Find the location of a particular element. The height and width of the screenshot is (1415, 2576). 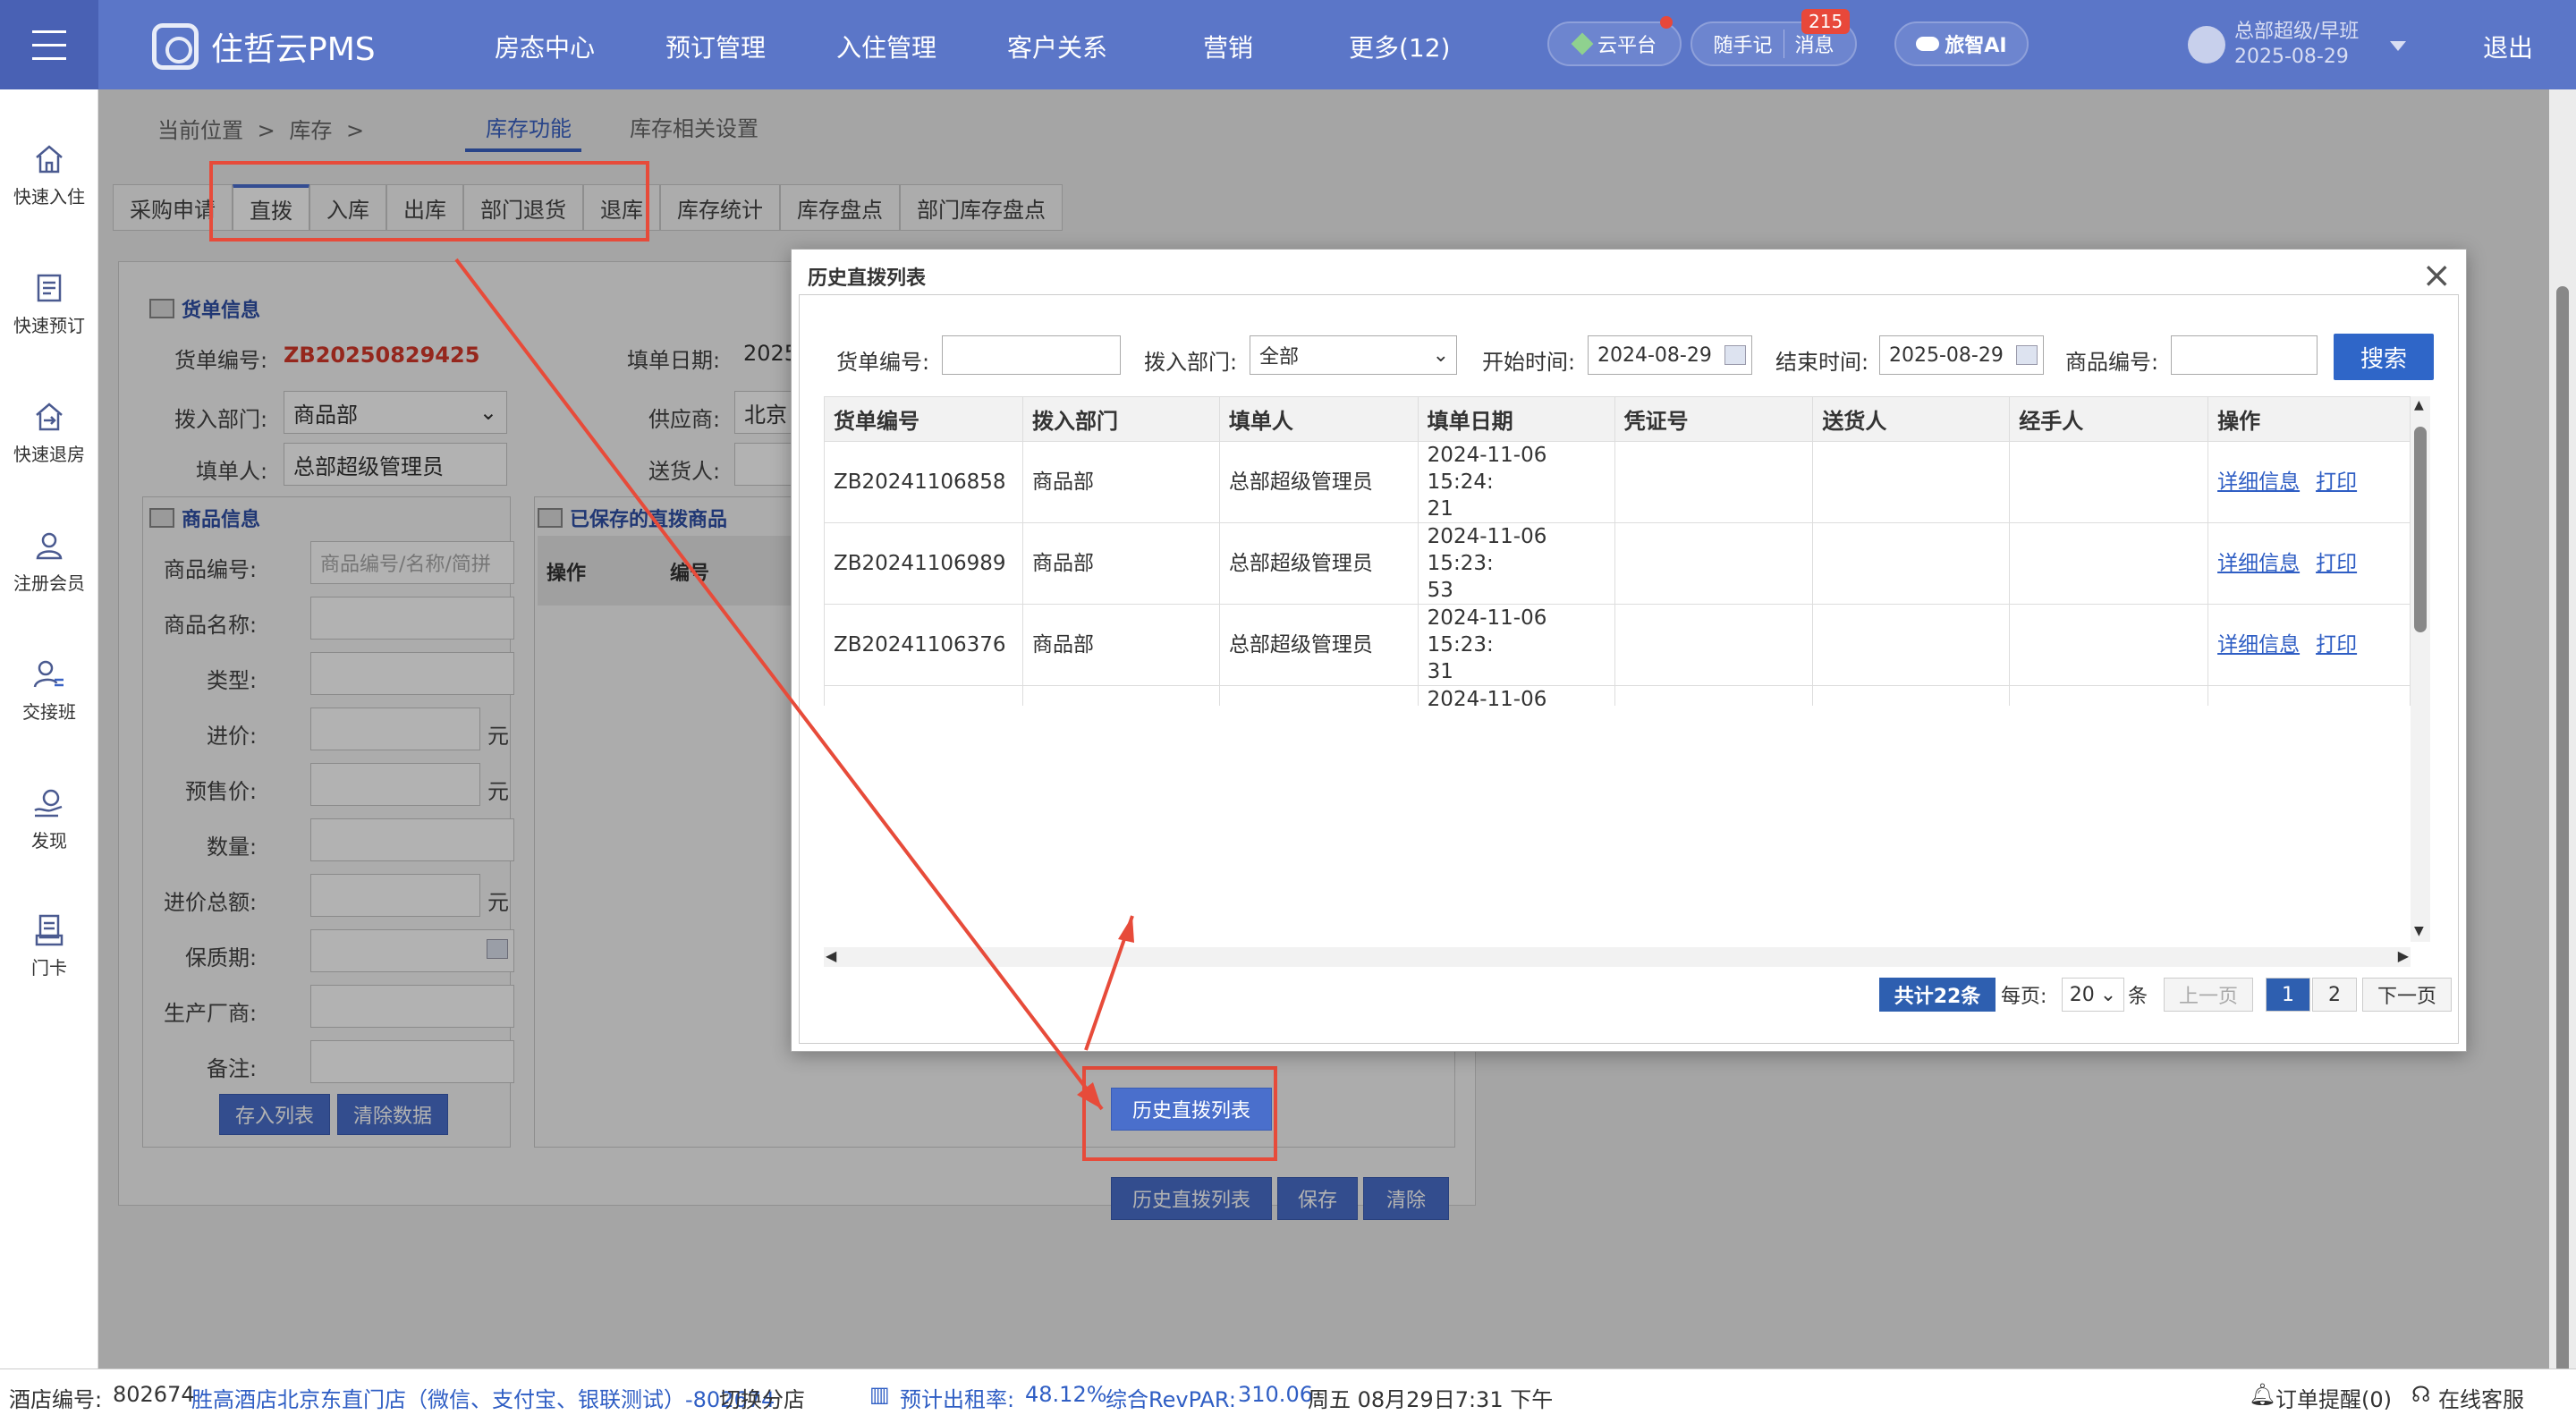

menu-toggle-button is located at coordinates (49, 44).